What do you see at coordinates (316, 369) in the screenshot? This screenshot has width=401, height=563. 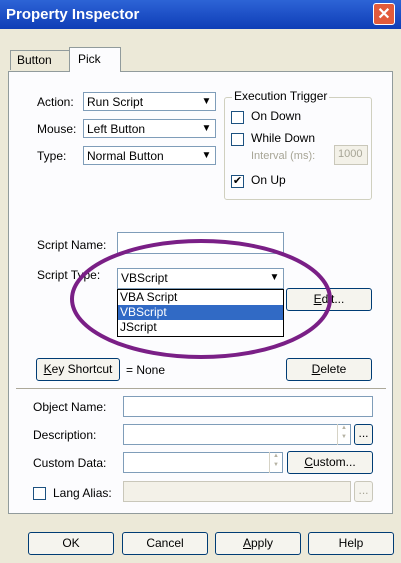 I see `delete-mnemonic: D` at bounding box center [316, 369].